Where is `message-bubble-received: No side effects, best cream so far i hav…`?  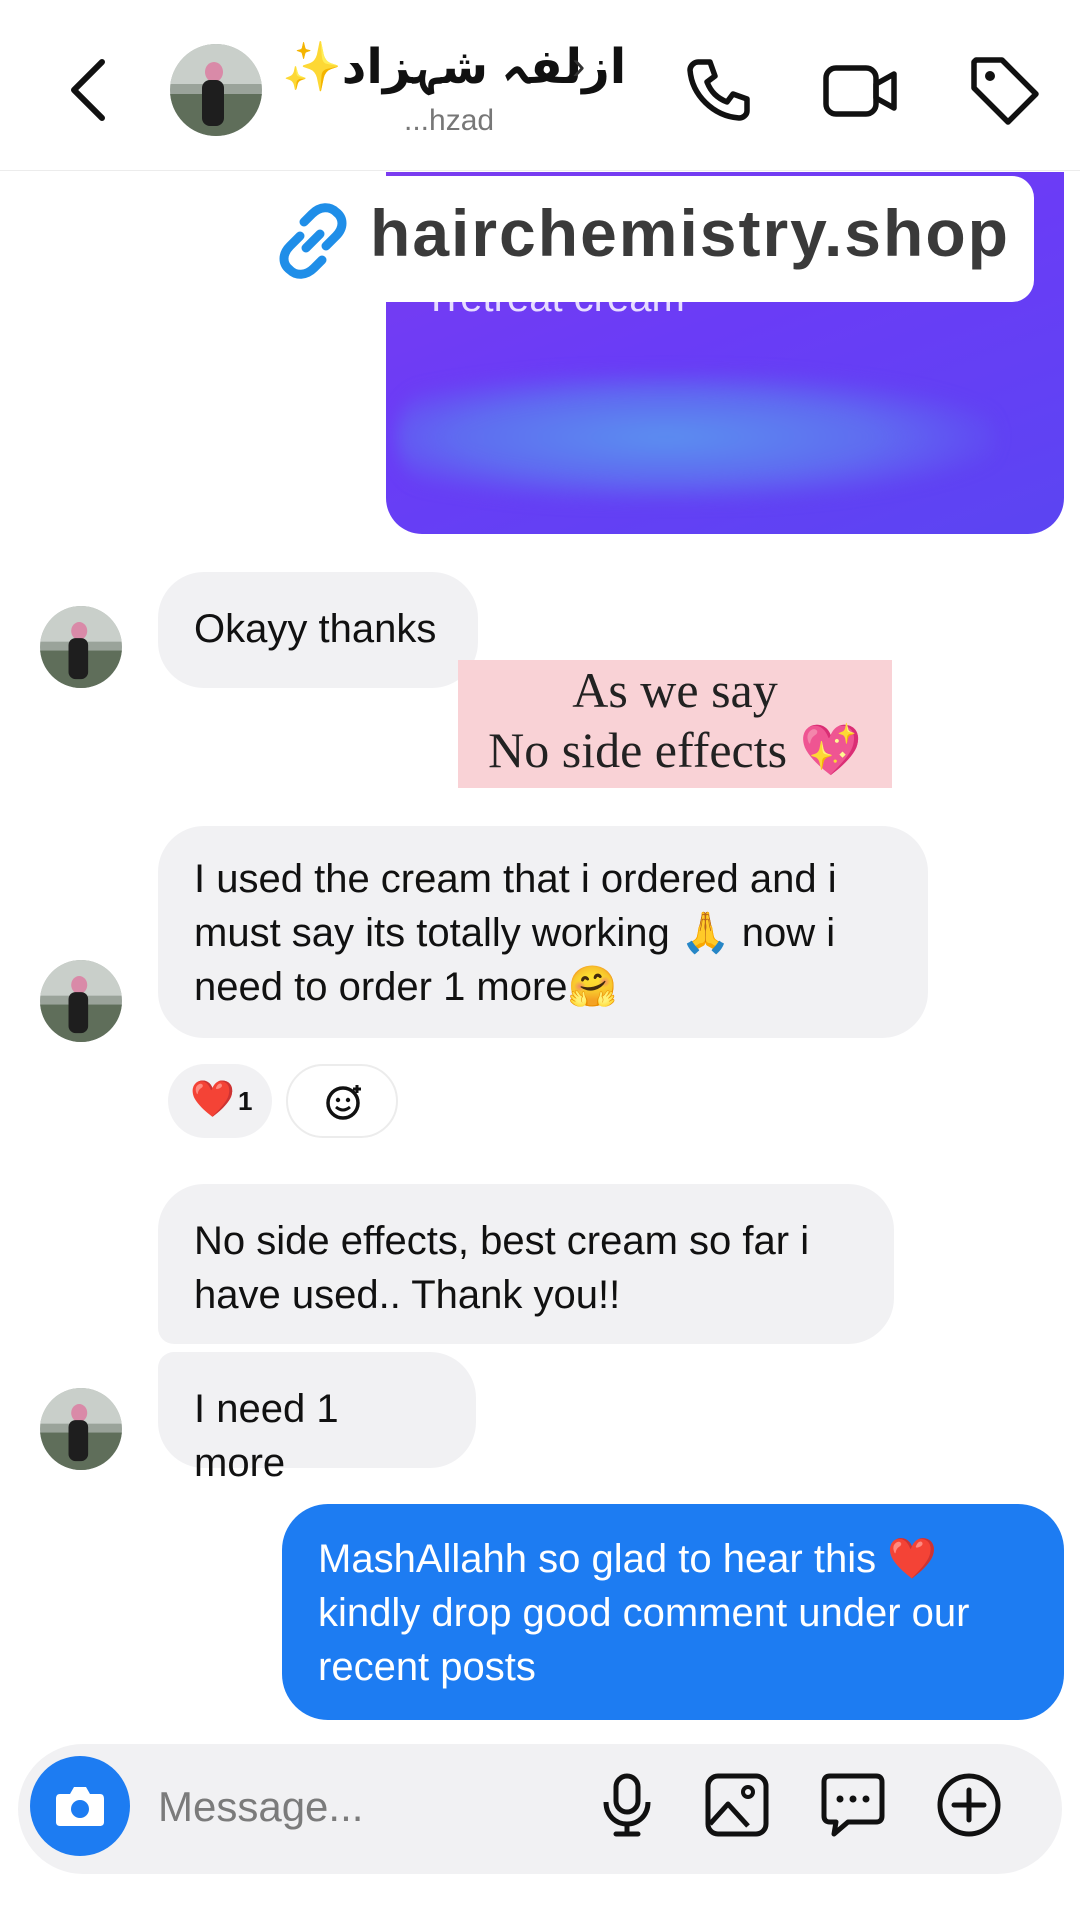
message-bubble-received: No side effects, best cream so far i hav… is located at coordinates (526, 1264).